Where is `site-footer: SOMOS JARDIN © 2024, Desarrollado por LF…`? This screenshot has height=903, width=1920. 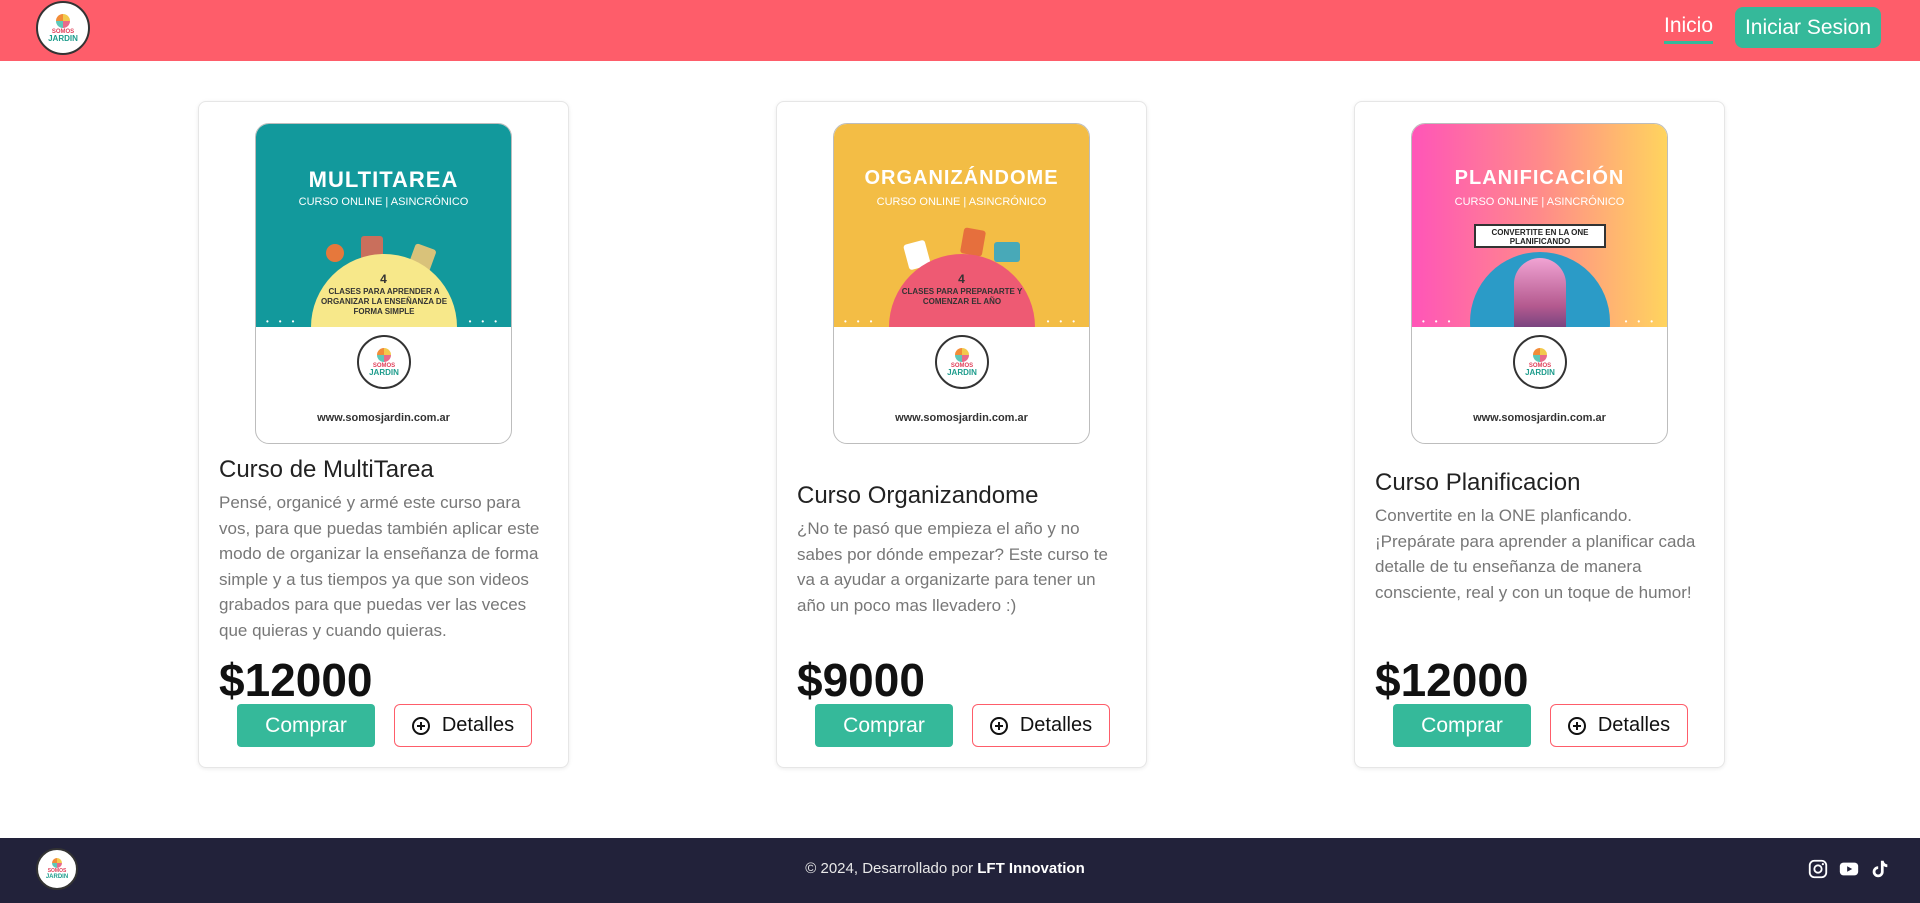
site-footer: SOMOS JARDIN © 2024, Desarrollado por LF… is located at coordinates (960, 870).